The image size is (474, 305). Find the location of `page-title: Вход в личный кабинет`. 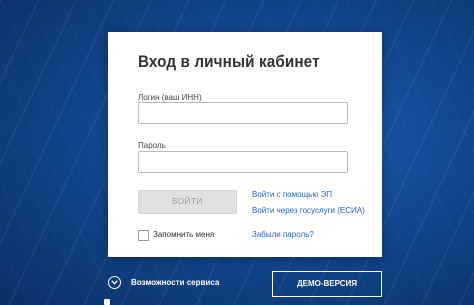

page-title: Вход в личный кабинет is located at coordinates (229, 61).